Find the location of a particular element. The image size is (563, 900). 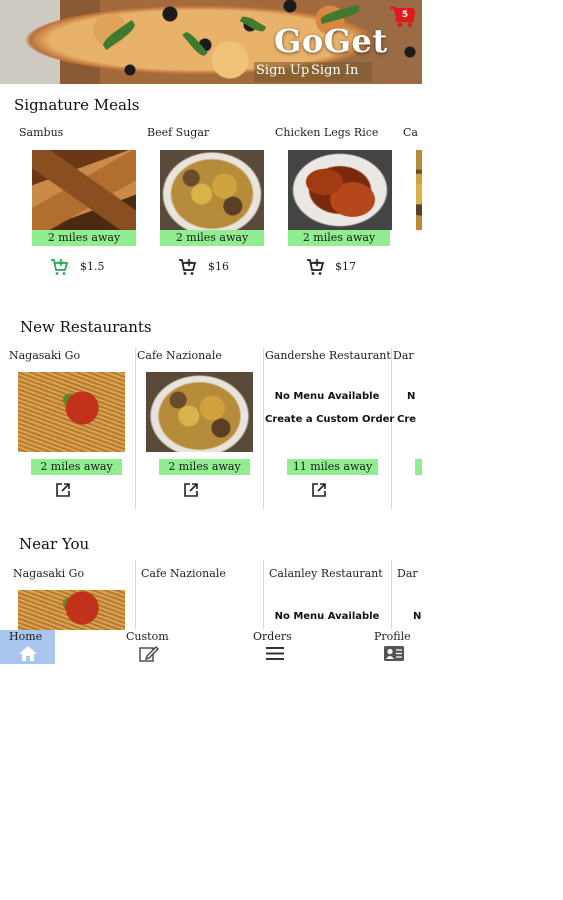

nav-orders-label: Orders is located at coordinates (272, 636).